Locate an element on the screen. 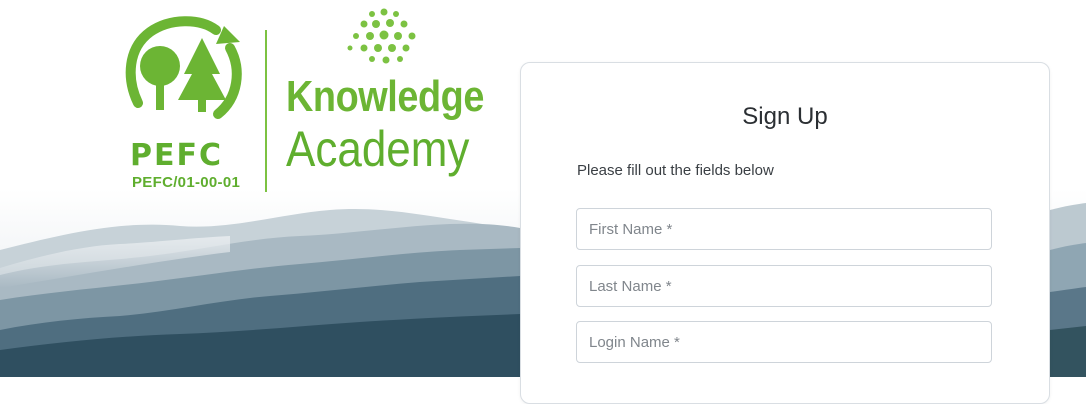 This screenshot has width=1086, height=404. first-name-input is located at coordinates (784, 229).